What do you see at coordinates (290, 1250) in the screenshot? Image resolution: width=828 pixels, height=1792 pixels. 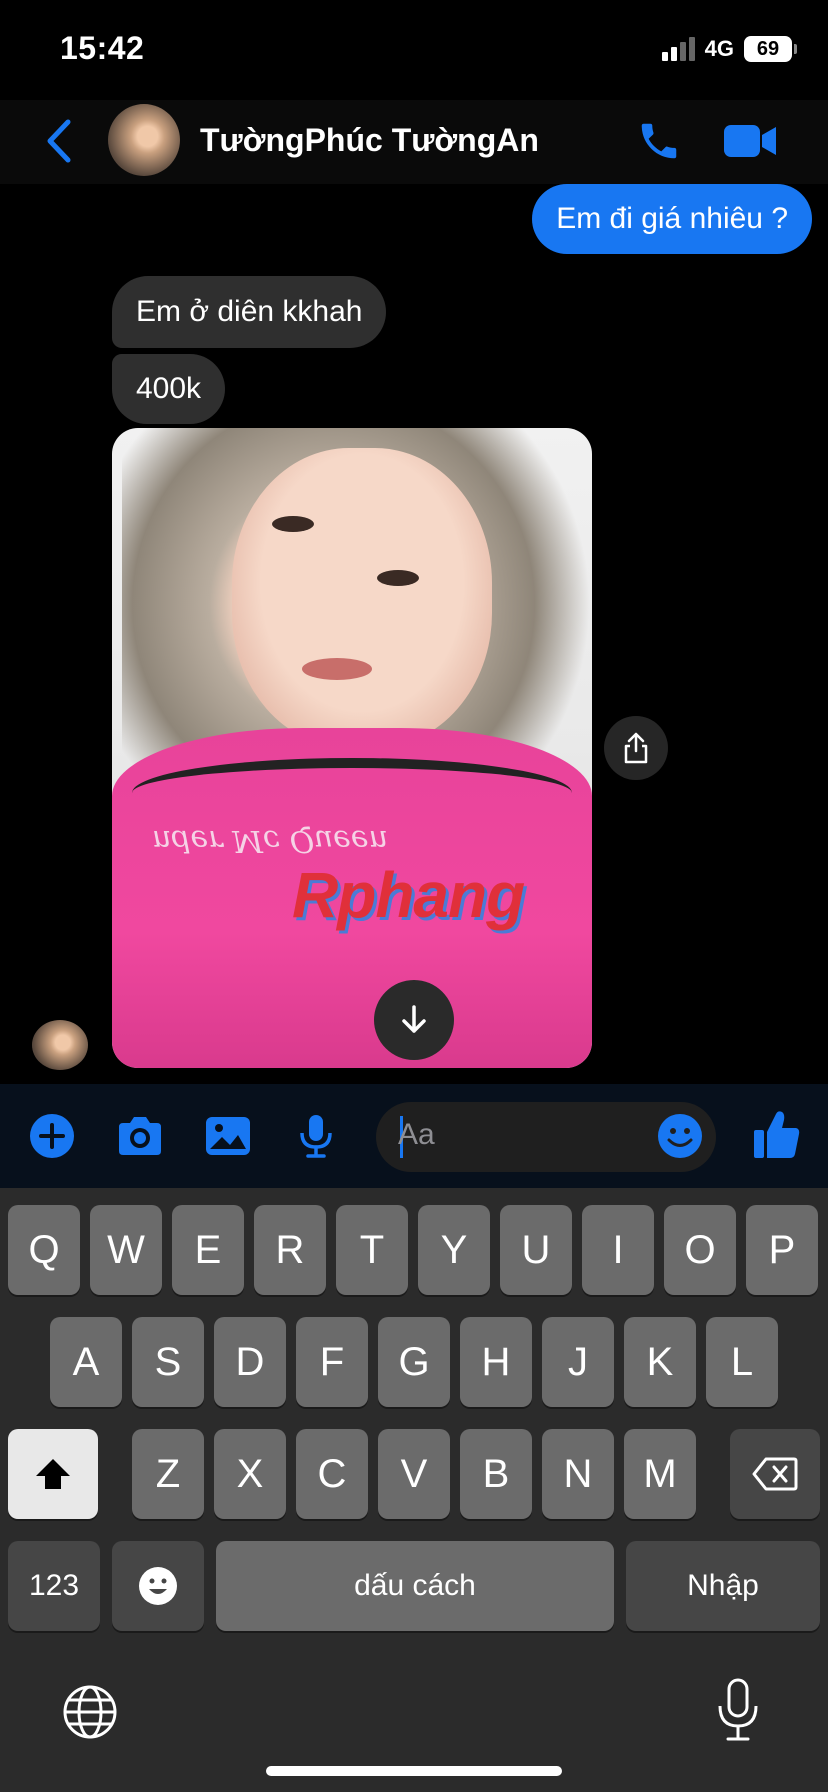 I see `key-r: R` at bounding box center [290, 1250].